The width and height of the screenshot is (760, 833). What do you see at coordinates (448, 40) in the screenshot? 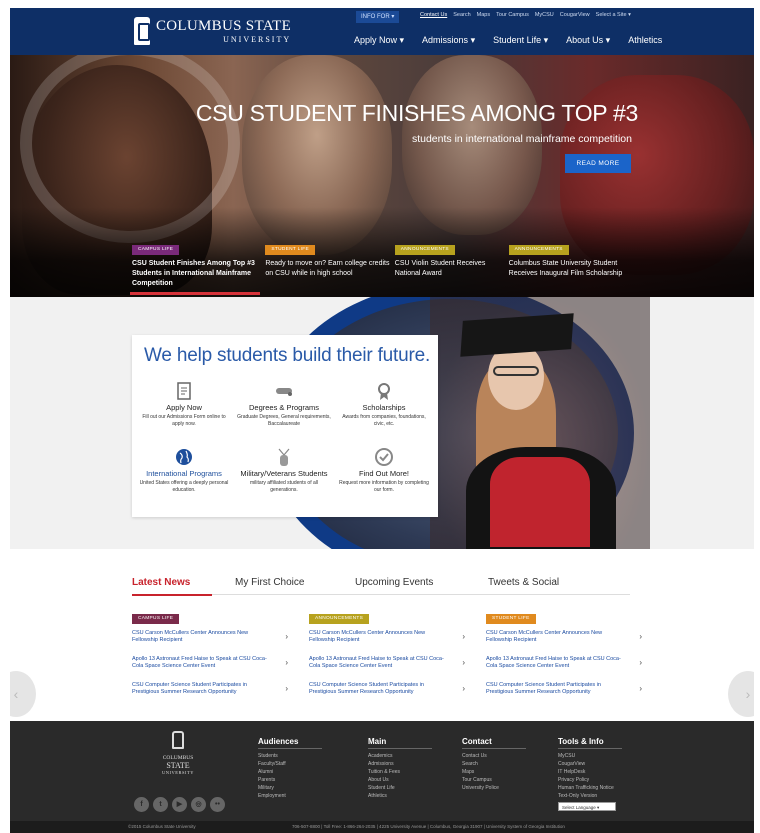
I see `nav-admissions: Admissions ▾` at bounding box center [448, 40].